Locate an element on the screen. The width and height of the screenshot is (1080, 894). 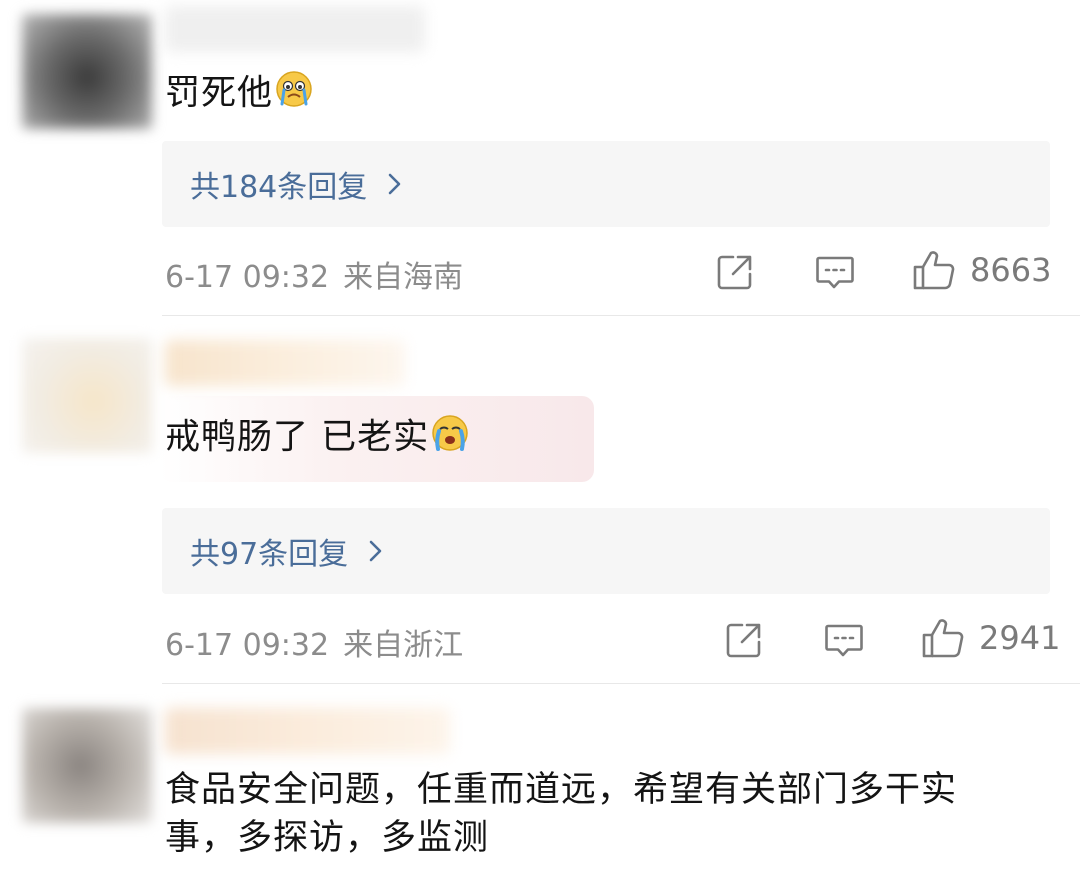
comment-text-line: 事，多探访，多监测 is located at coordinates (327, 838).